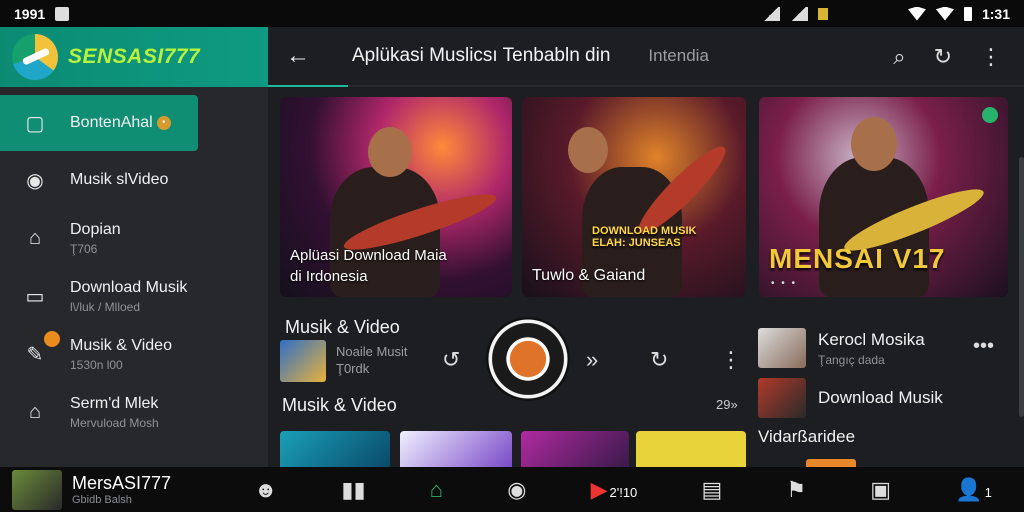 The image size is (1024, 512). Describe the element at coordinates (1021, 287) in the screenshot. I see `scrollbar` at that location.